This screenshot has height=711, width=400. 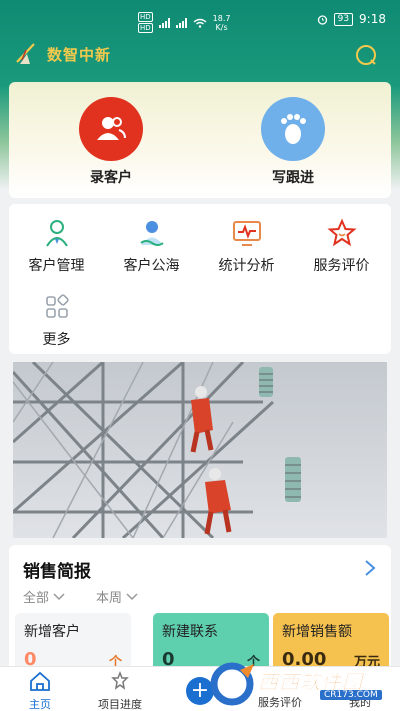 I want to click on network-speed-unit: K/s, so click(x=221, y=27).